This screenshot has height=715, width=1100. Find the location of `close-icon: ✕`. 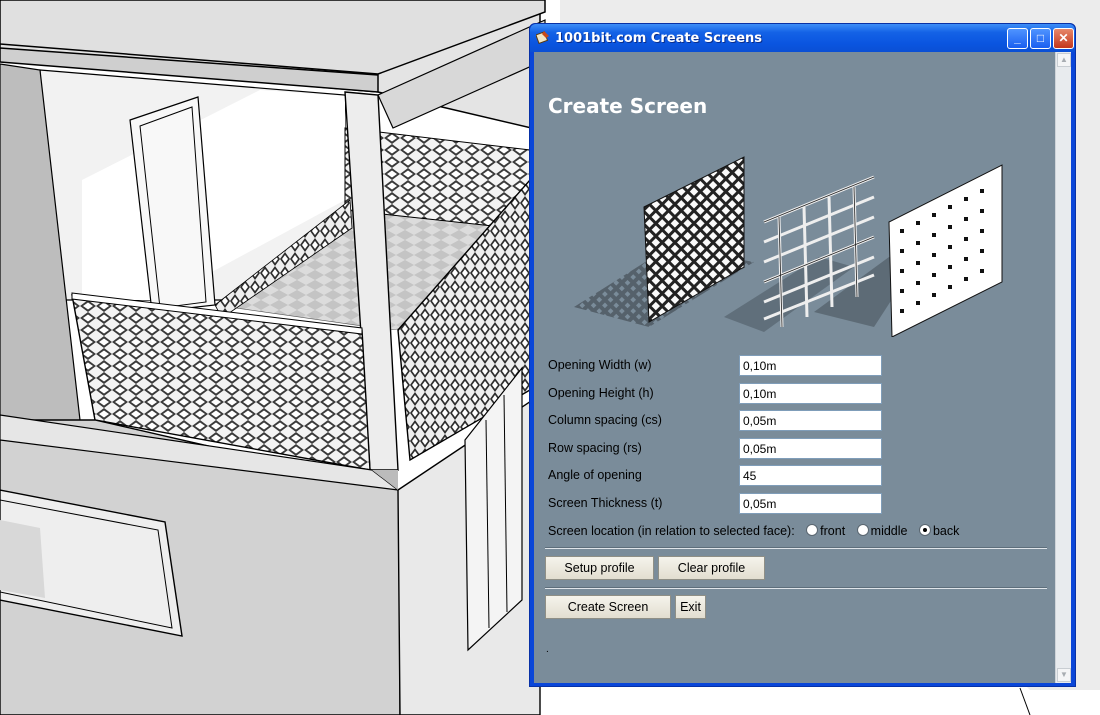

close-icon: ✕ is located at coordinates (1063, 38).